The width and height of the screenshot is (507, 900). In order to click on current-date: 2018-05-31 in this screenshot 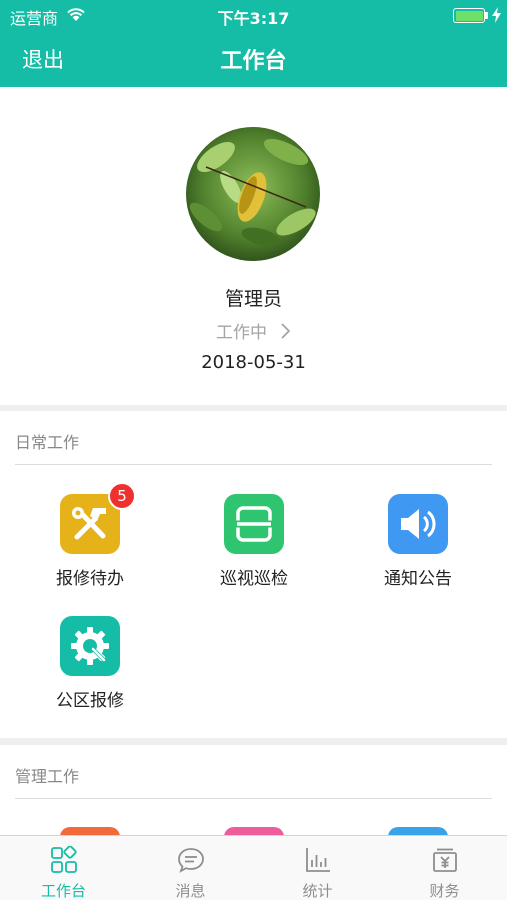, I will do `click(253, 362)`.